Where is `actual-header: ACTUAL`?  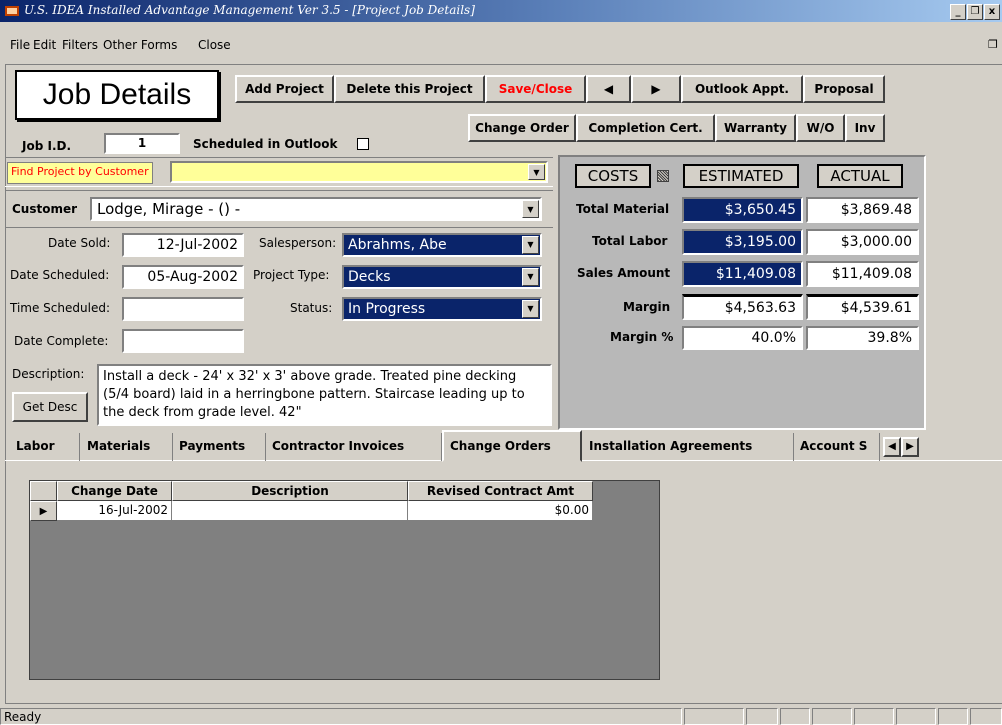 actual-header: ACTUAL is located at coordinates (860, 176).